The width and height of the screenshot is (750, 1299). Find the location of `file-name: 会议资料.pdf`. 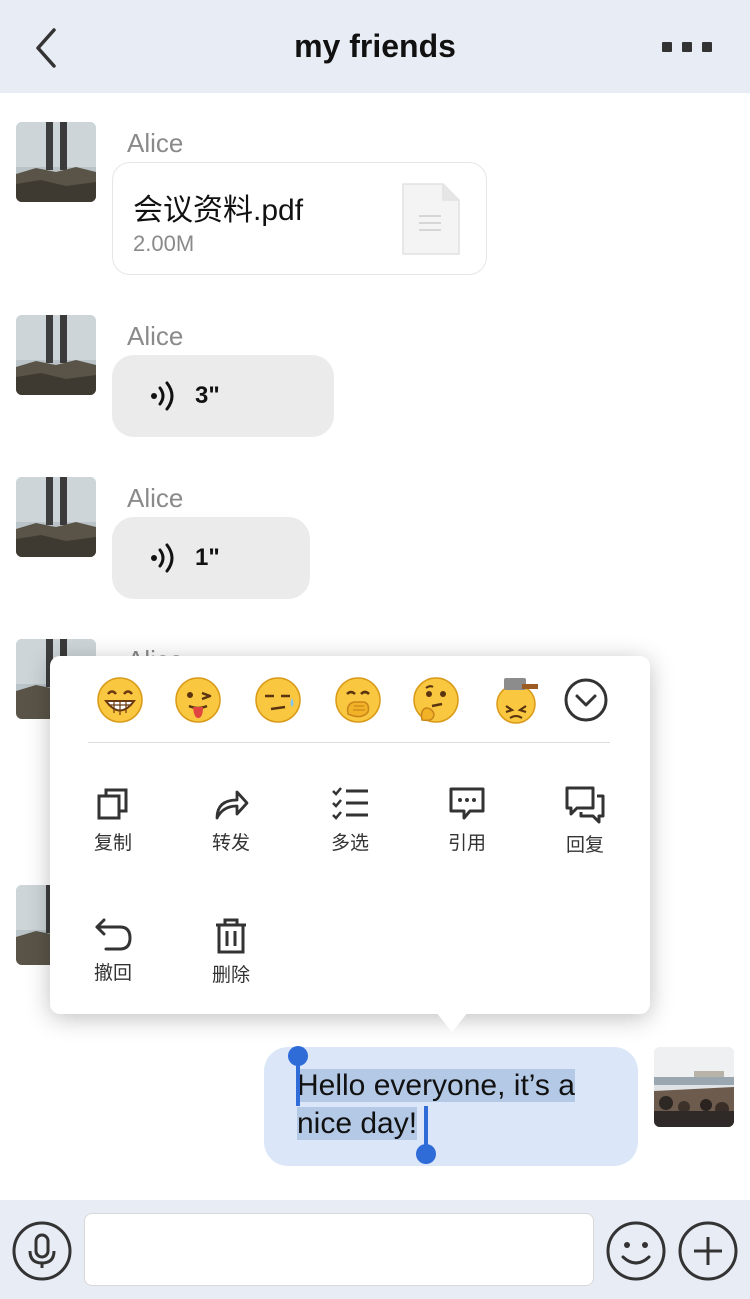

file-name: 会议资料.pdf is located at coordinates (218, 210).